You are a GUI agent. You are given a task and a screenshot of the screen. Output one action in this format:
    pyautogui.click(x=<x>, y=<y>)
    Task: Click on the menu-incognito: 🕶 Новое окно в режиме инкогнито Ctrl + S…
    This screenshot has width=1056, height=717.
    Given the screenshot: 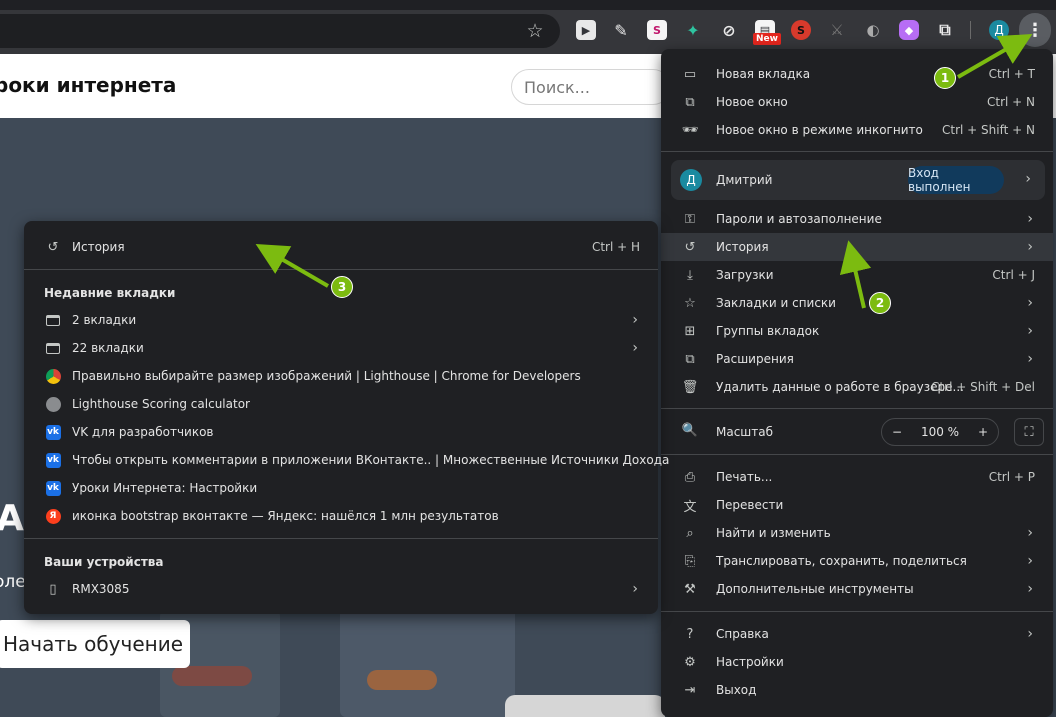 What is the action you would take?
    pyautogui.click(x=857, y=130)
    